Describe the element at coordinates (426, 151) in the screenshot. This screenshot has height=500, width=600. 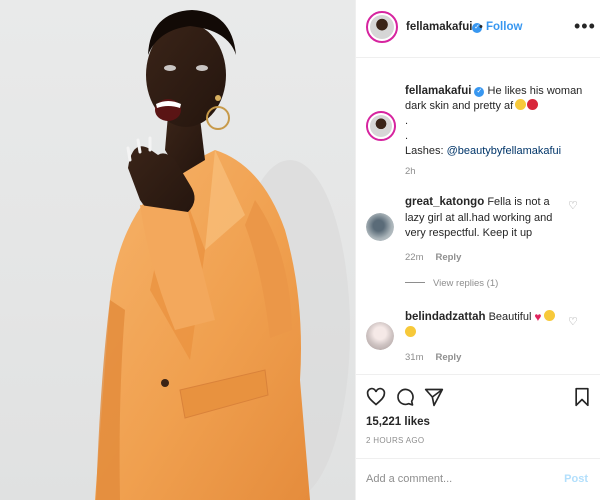
I see `lashes-label: Lashes:` at that location.